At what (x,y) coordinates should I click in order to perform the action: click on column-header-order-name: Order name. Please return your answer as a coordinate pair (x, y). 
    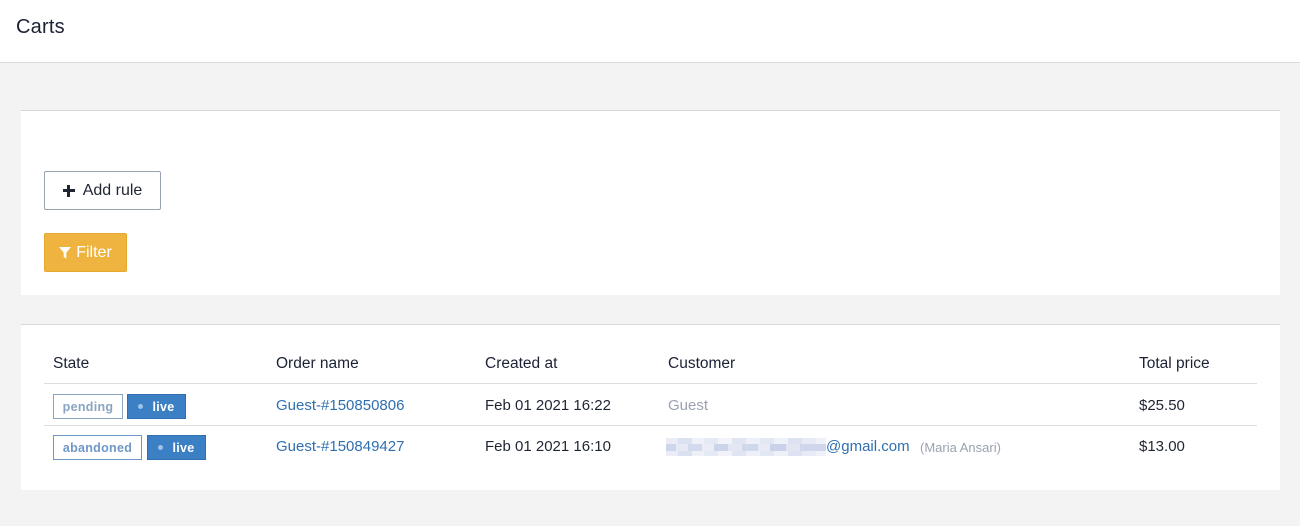
    Looking at the image, I should click on (317, 363).